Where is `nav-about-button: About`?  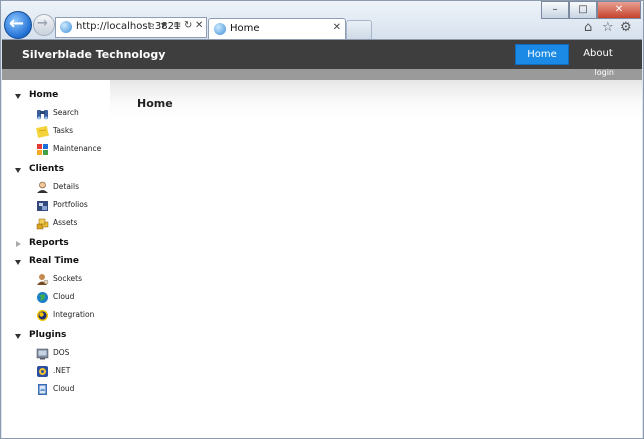 nav-about-button: About is located at coordinates (598, 53).